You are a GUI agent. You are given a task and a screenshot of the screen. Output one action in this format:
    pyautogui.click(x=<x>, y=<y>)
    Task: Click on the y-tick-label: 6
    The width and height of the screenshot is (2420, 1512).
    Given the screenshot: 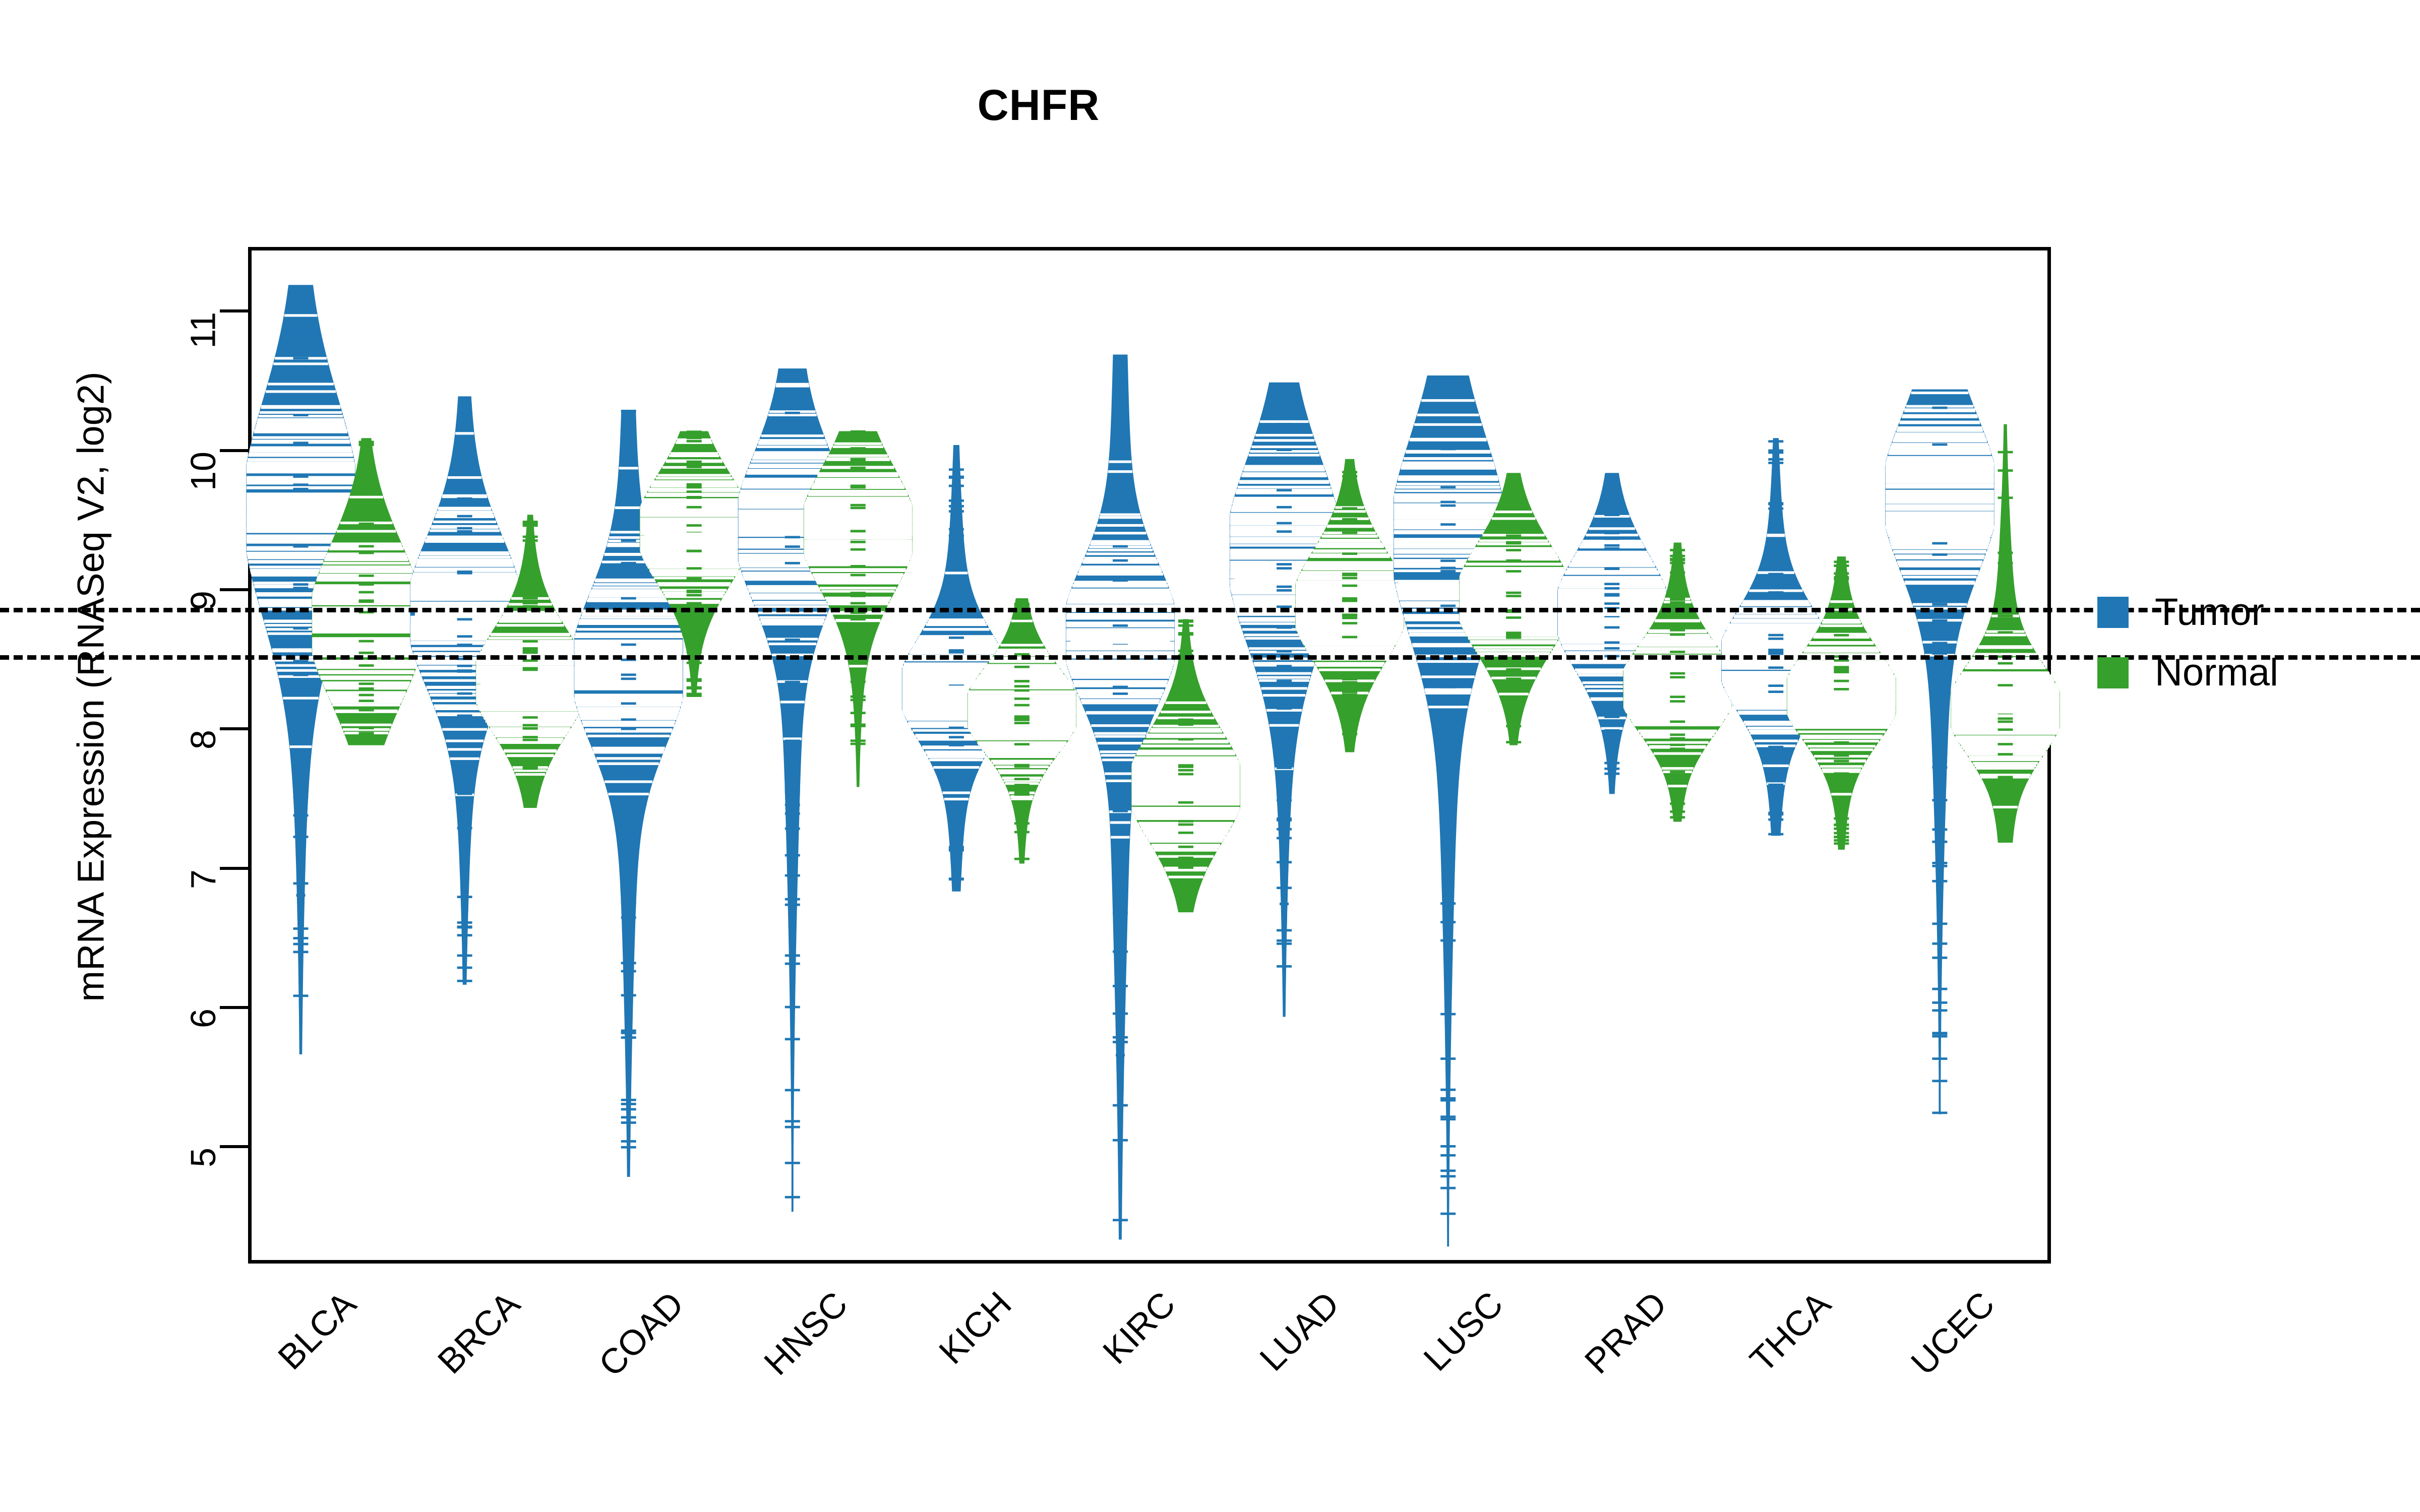 What is the action you would take?
    pyautogui.click(x=203, y=1018)
    